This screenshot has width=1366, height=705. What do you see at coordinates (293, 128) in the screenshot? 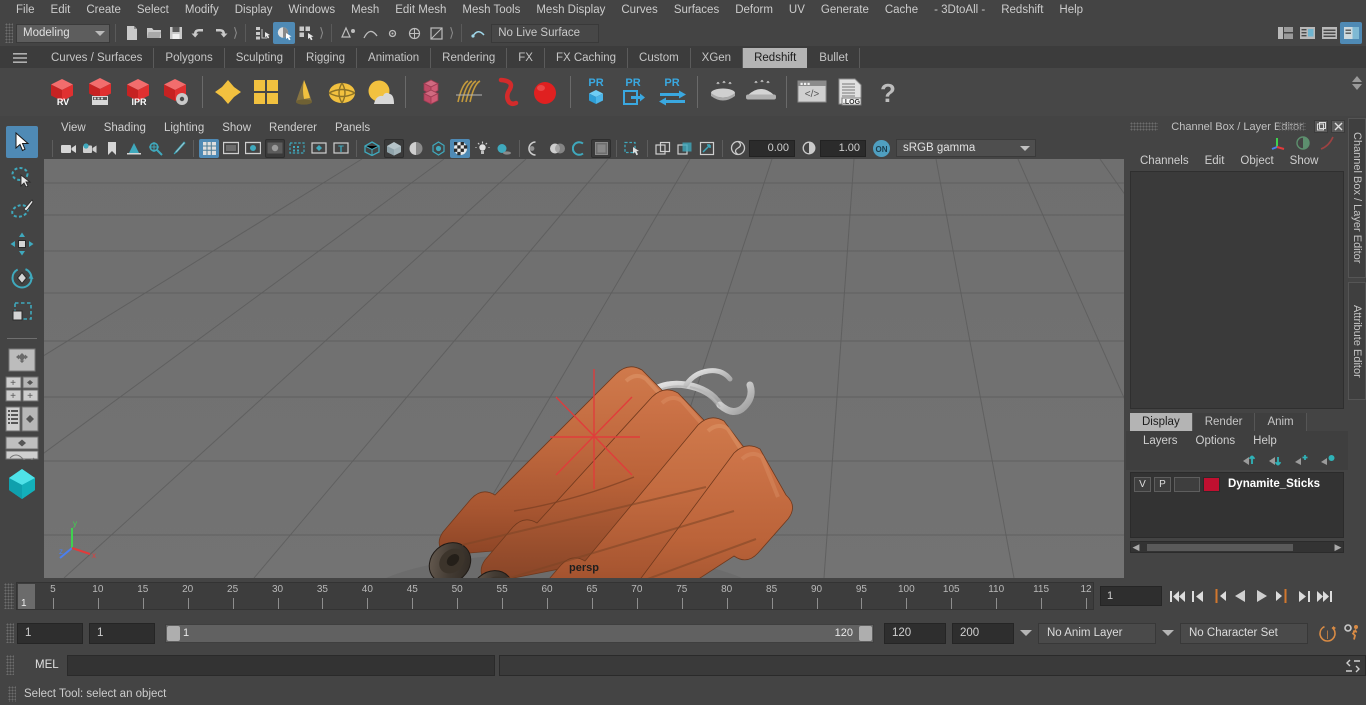
I see `viewport-menu-renderer: Renderer` at bounding box center [293, 128].